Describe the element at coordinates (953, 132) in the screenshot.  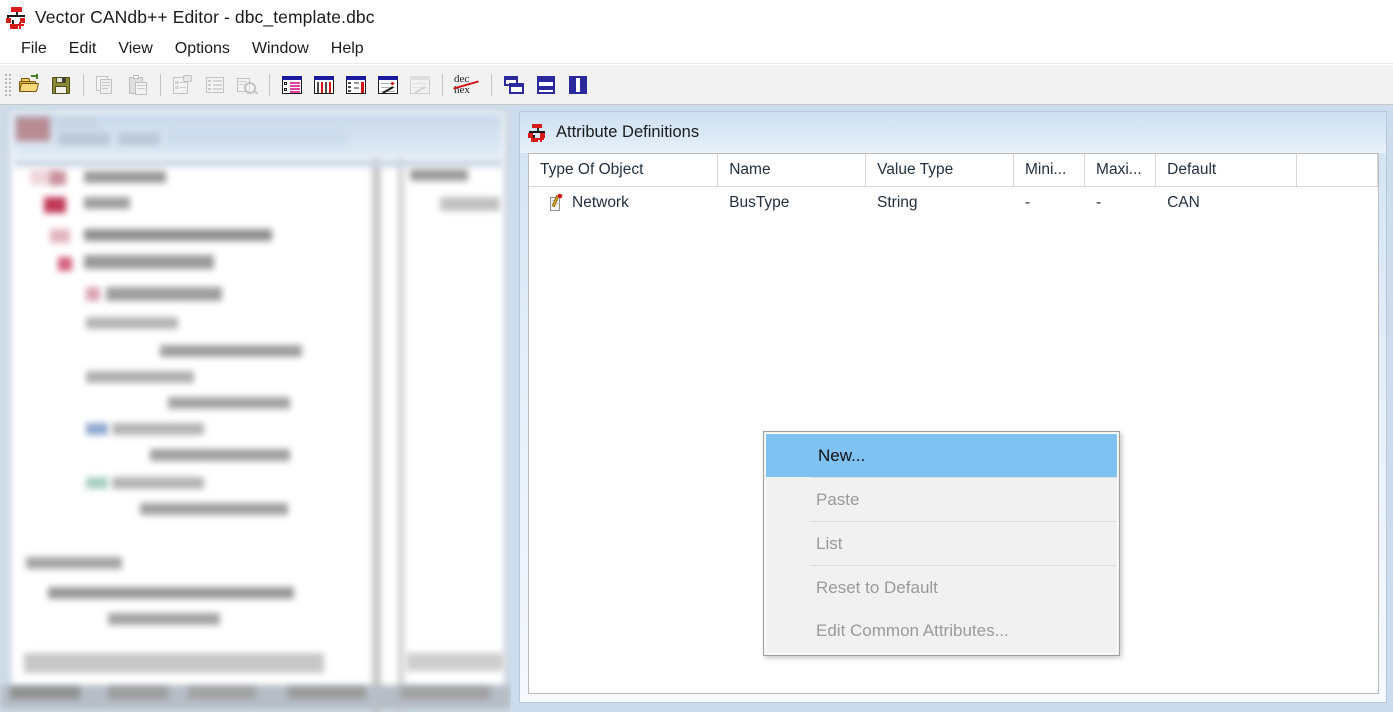
I see `attribute-definitions-header: Attribute Definitions` at that location.